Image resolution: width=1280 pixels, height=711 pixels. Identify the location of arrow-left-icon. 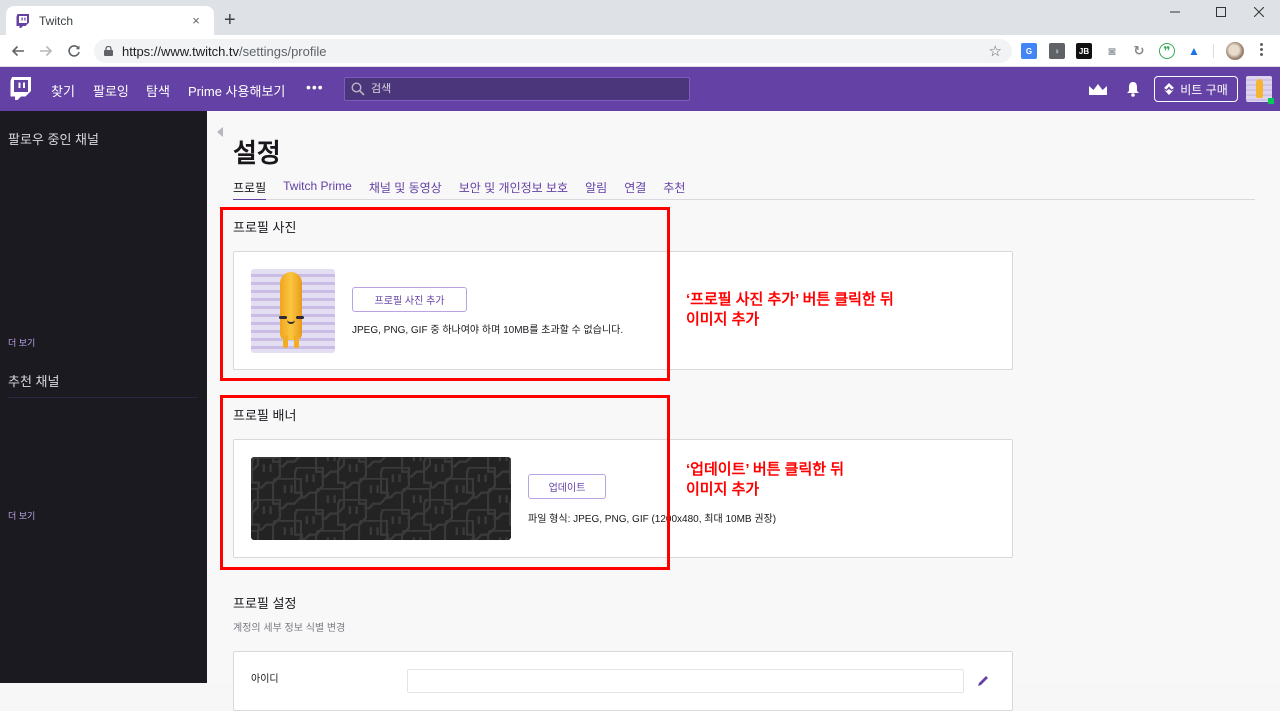
(17, 51).